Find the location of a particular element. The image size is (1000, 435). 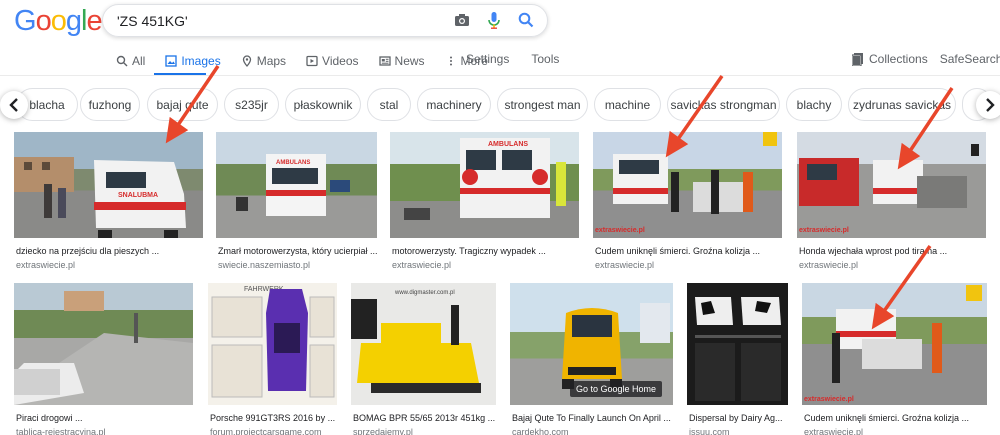

chip: savickas strongman is located at coordinates (723, 104).